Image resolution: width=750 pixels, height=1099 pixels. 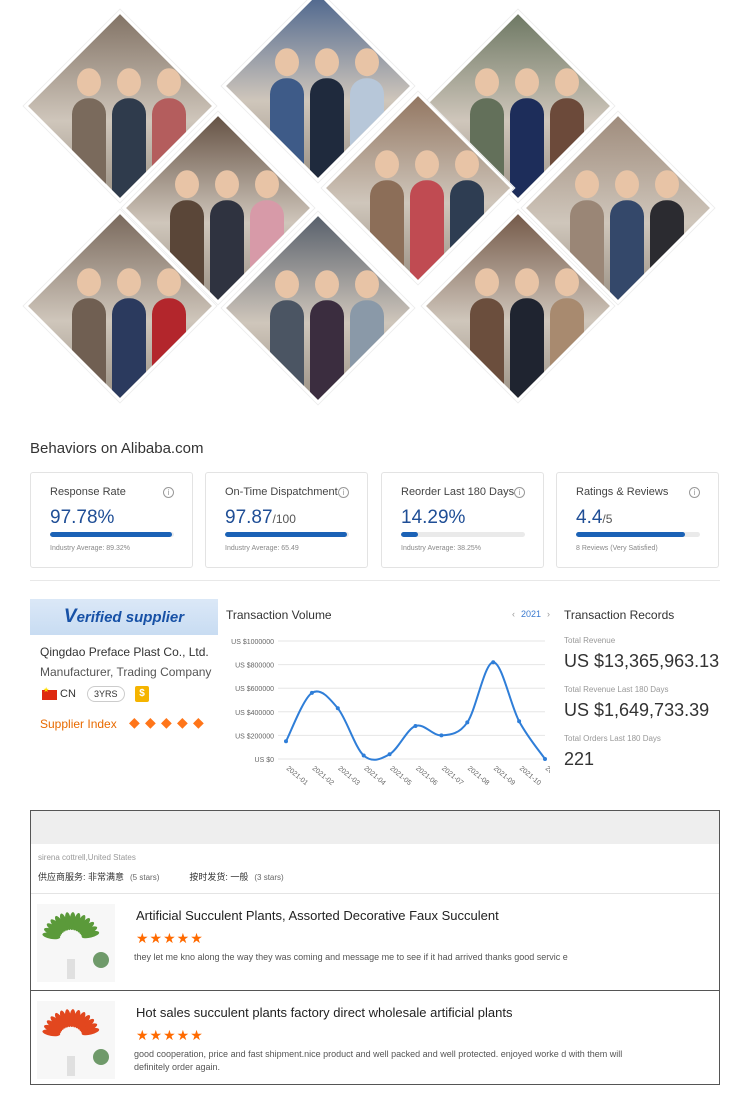 What do you see at coordinates (82, 517) in the screenshot?
I see `metric-value: 97.78%` at bounding box center [82, 517].